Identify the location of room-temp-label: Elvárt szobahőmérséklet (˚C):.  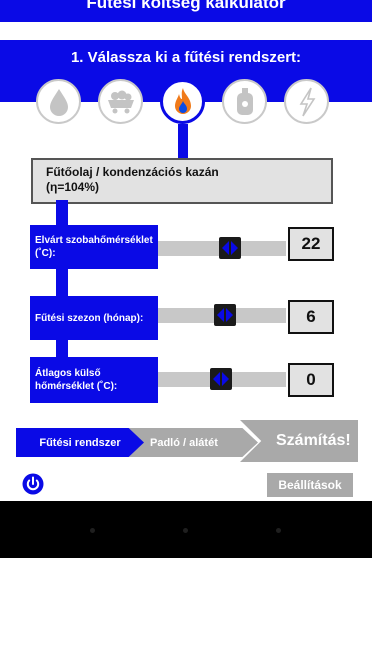
(94, 247).